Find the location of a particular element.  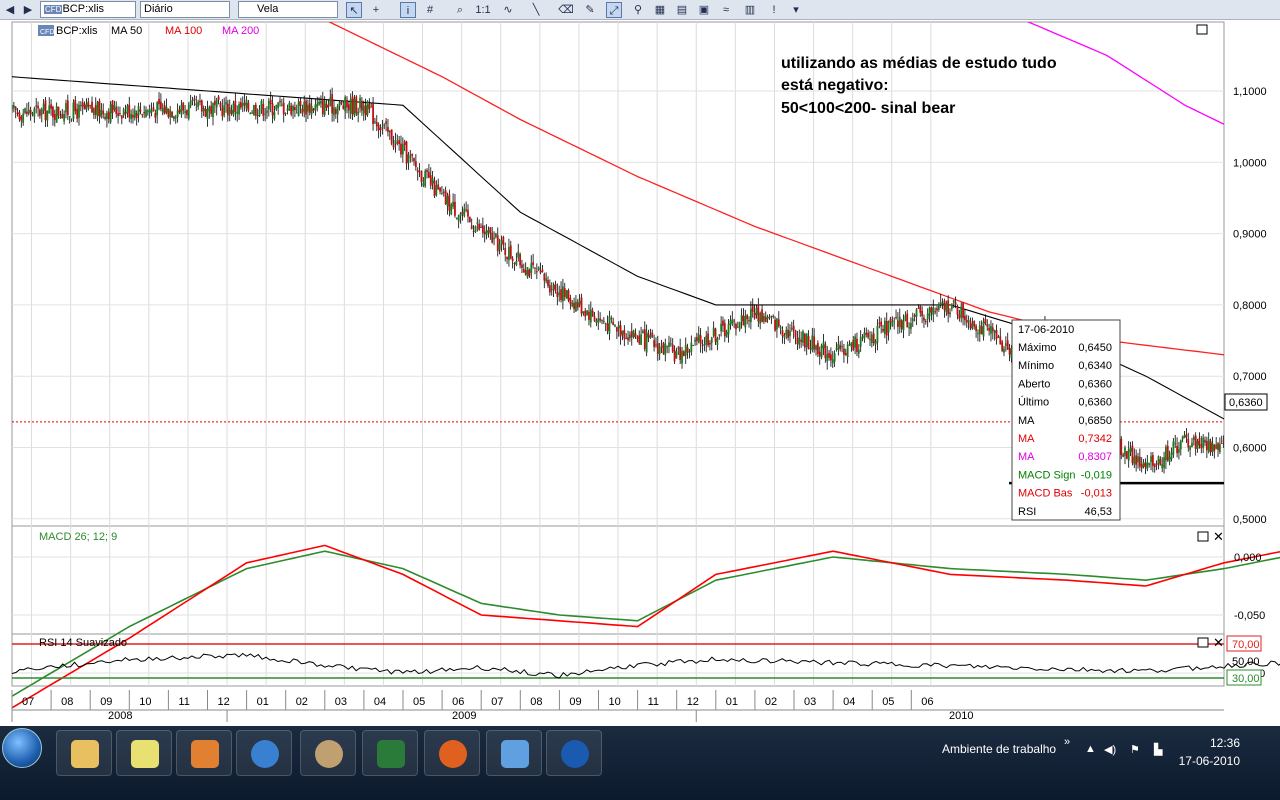

taskbar-explorer is located at coordinates (84, 753).